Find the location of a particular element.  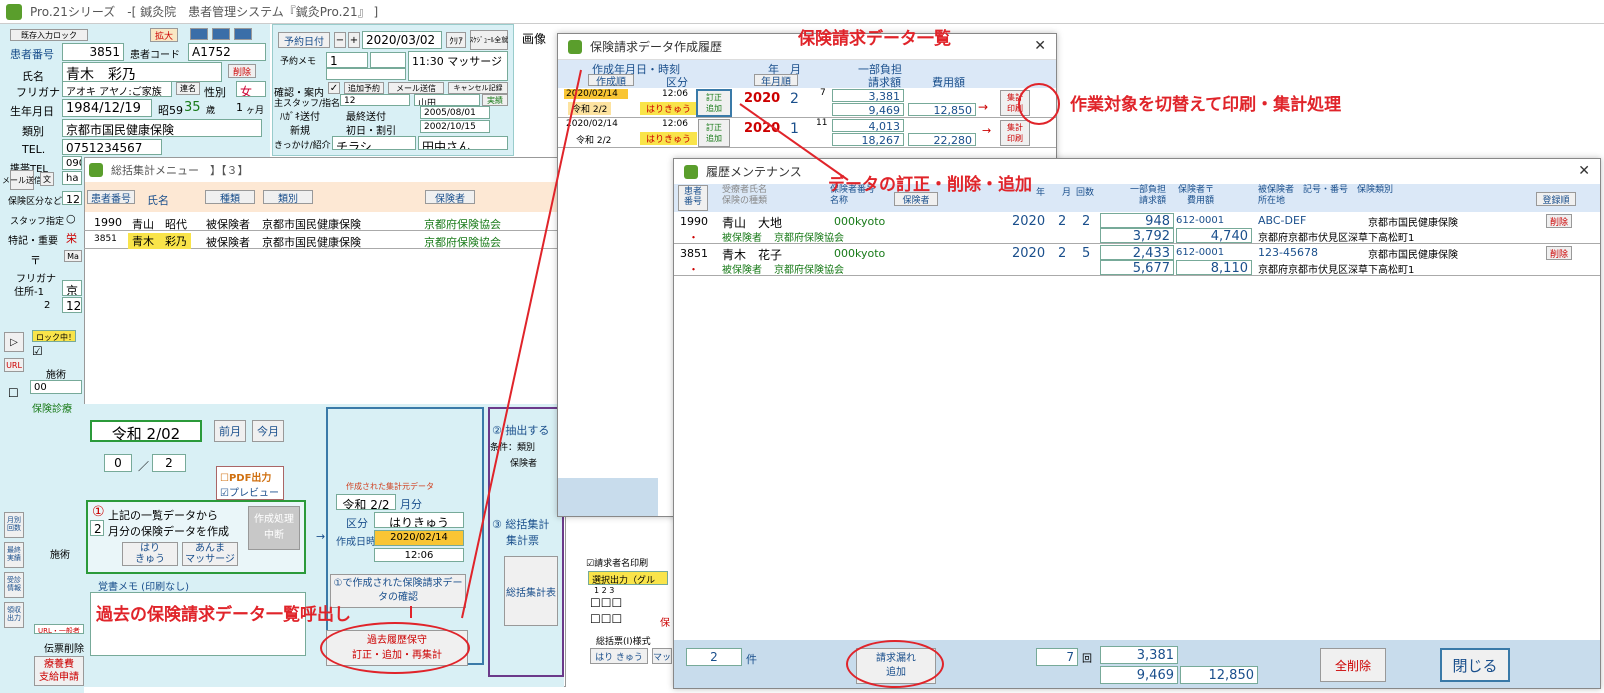

annotation-switch-print: 作業対象を切替えて印刷・集計処理 is located at coordinates (1206, 105).